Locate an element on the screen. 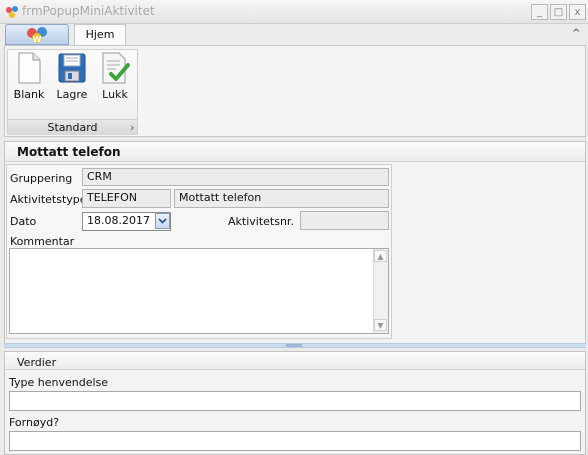 This screenshot has height=455, width=588. fornoyd-field is located at coordinates (295, 441).